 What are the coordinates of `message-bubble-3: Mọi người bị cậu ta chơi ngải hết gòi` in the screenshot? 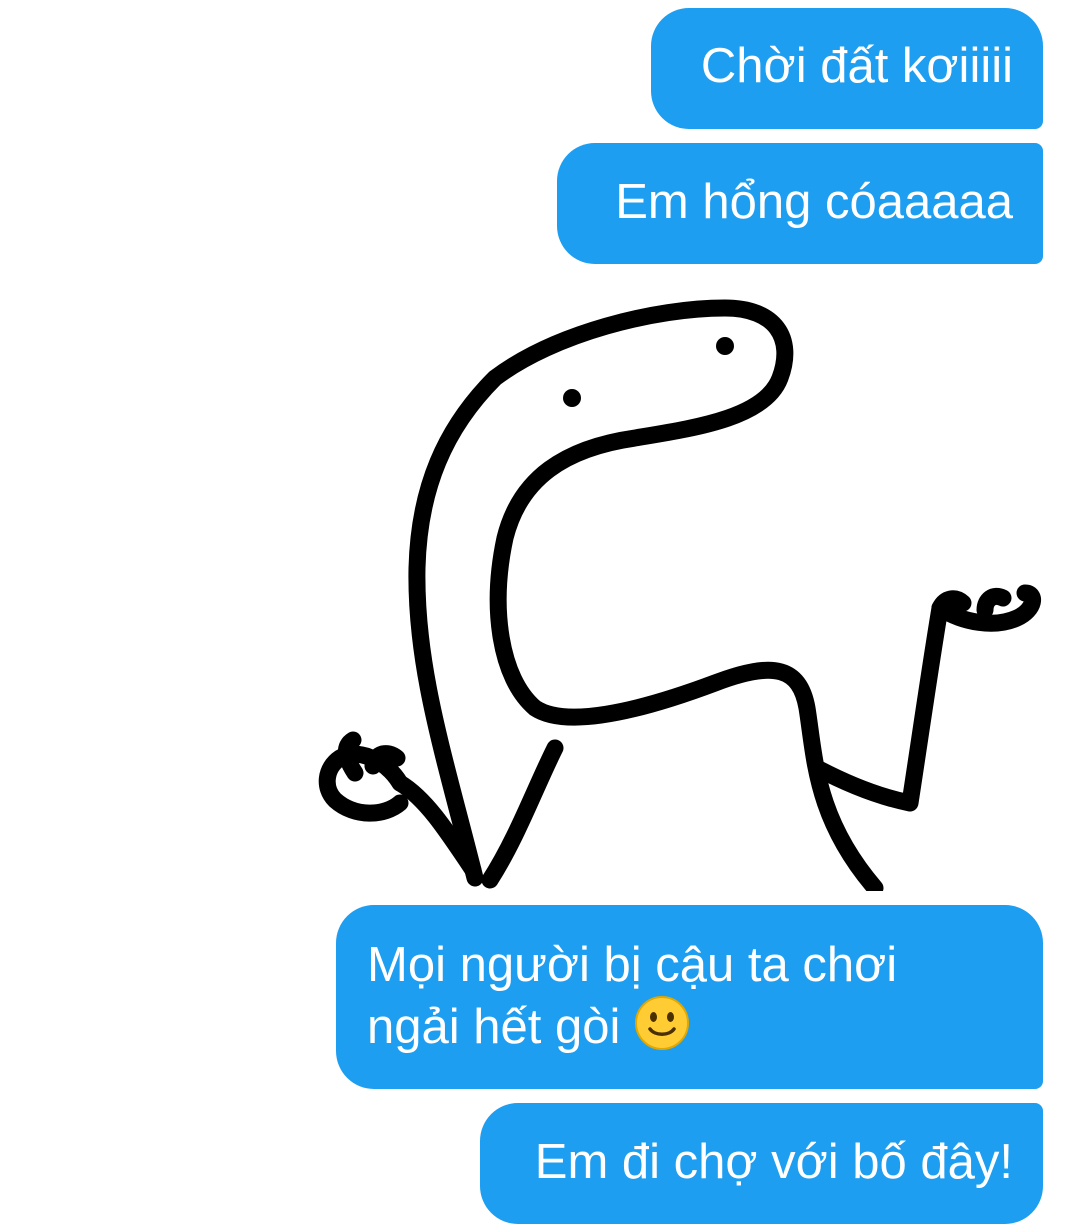 It's located at (689, 997).